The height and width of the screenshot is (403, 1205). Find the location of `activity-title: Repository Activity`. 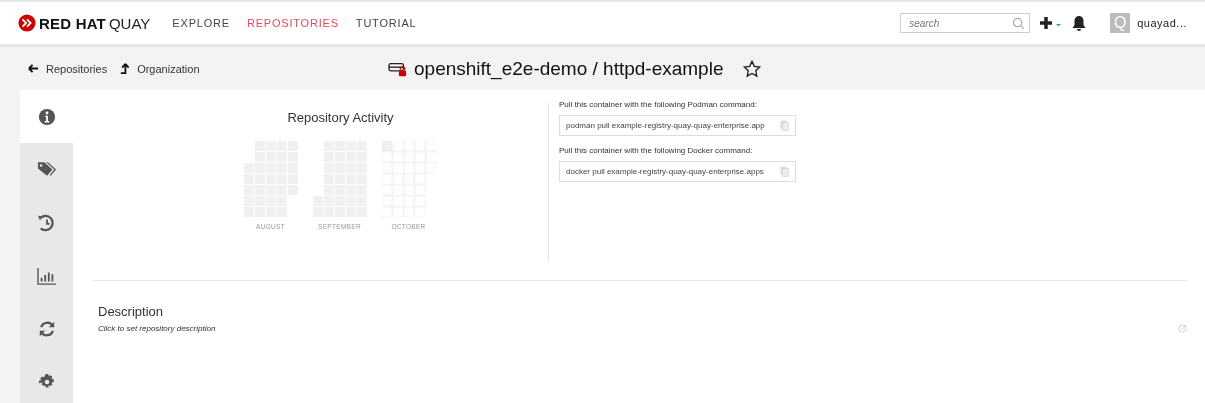

activity-title: Repository Activity is located at coordinates (340, 117).